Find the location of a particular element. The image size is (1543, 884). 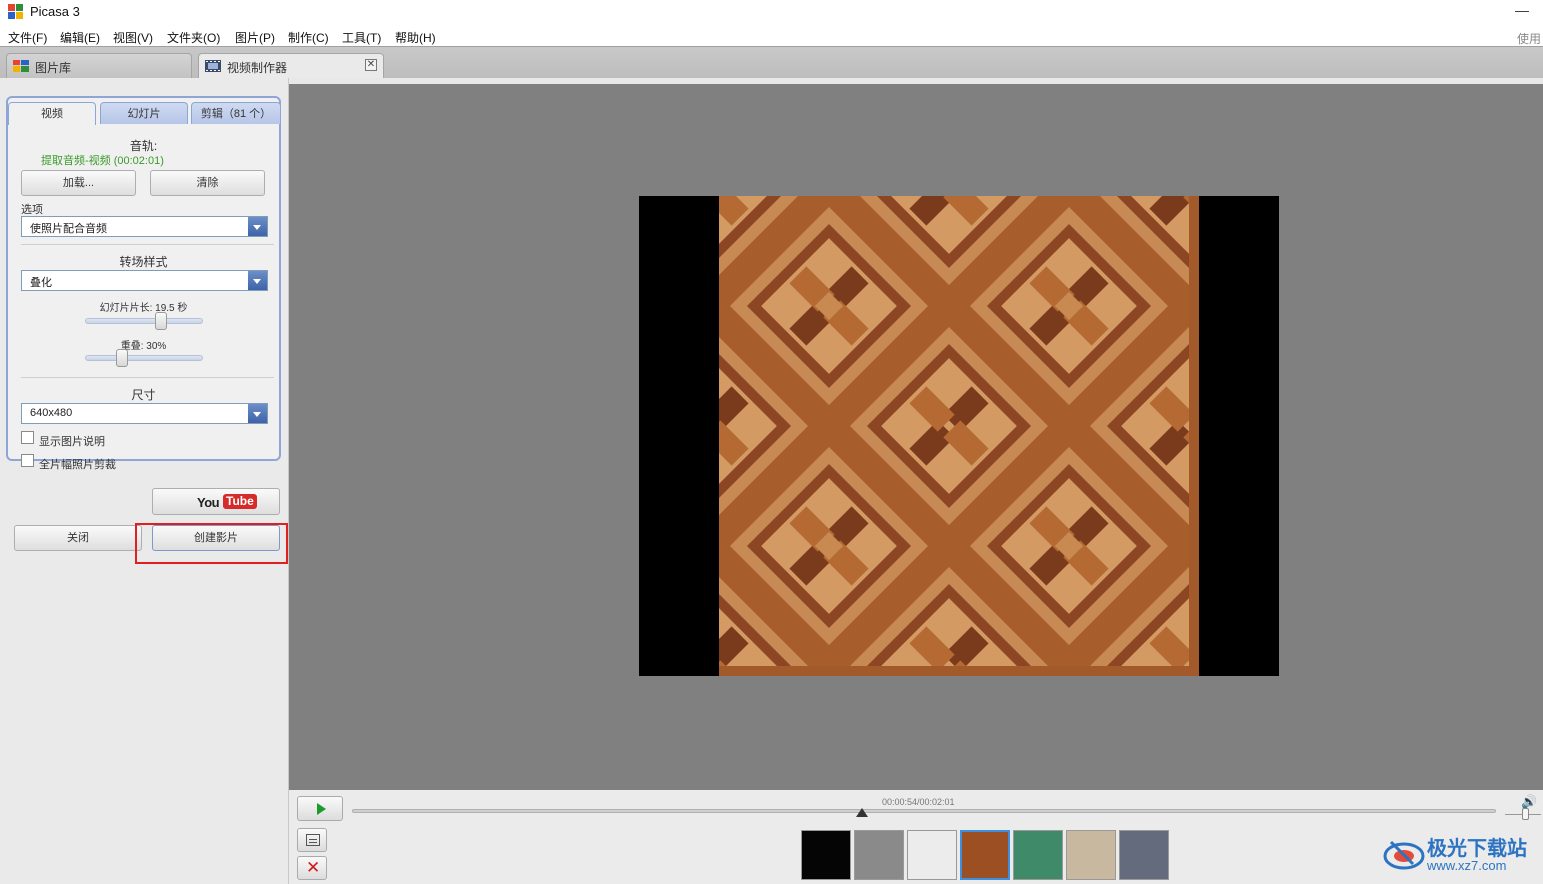

menu-create: 制作(C) is located at coordinates (308, 37).